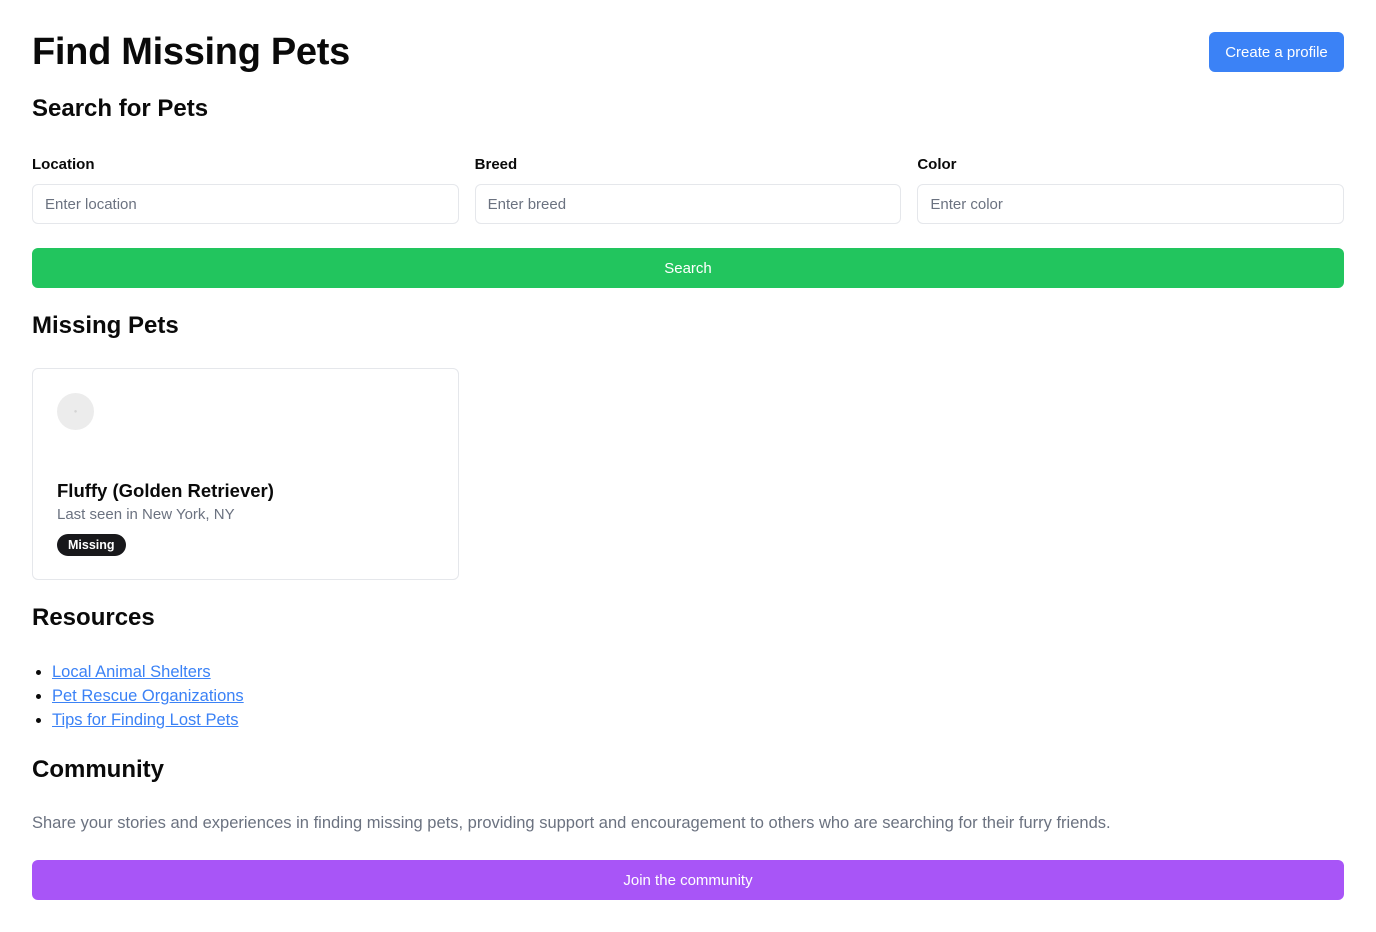  Describe the element at coordinates (688, 880) in the screenshot. I see `join-community-button: Join the community` at that location.